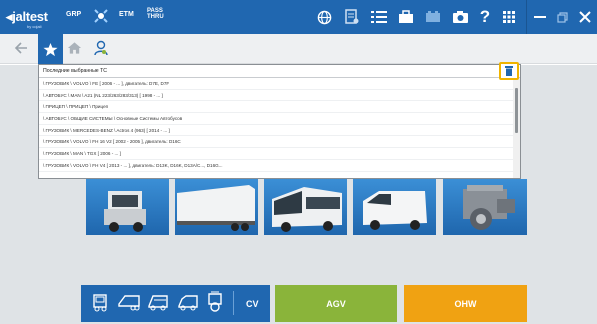 Image resolution: width=597 pixels, height=324 pixels. What do you see at coordinates (336, 303) in the screenshot?
I see `agv-button: AGV` at bounding box center [336, 303].